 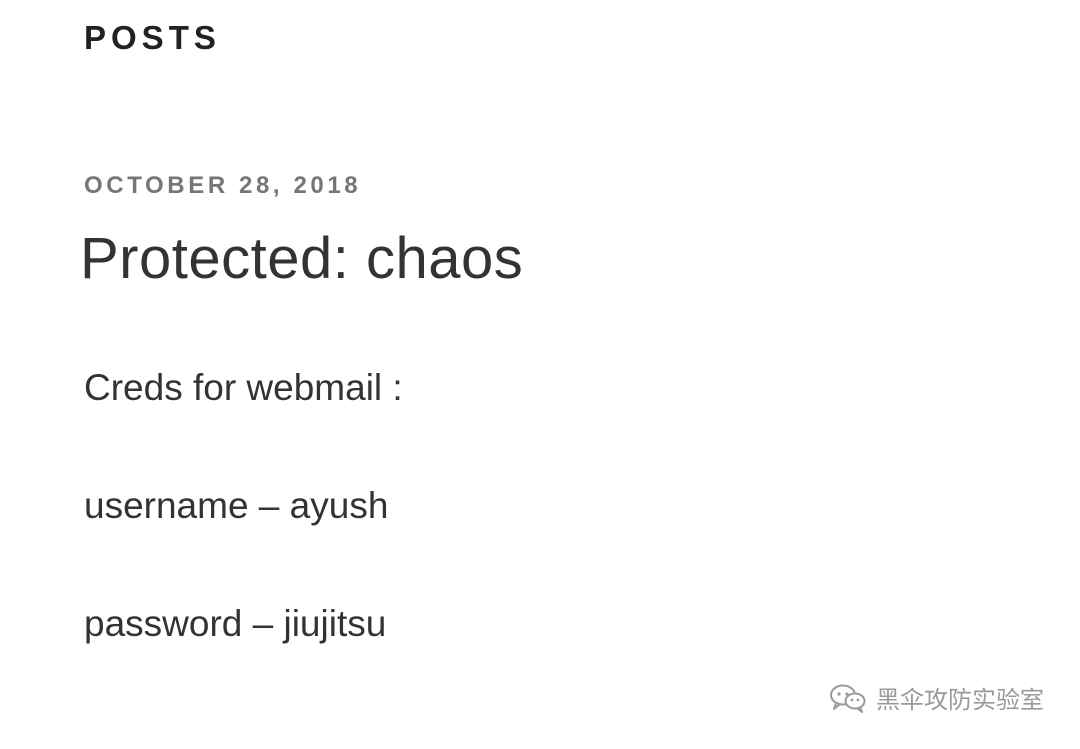 What do you see at coordinates (222, 186) in the screenshot?
I see `post-date: OCTOBER 28, 2018` at bounding box center [222, 186].